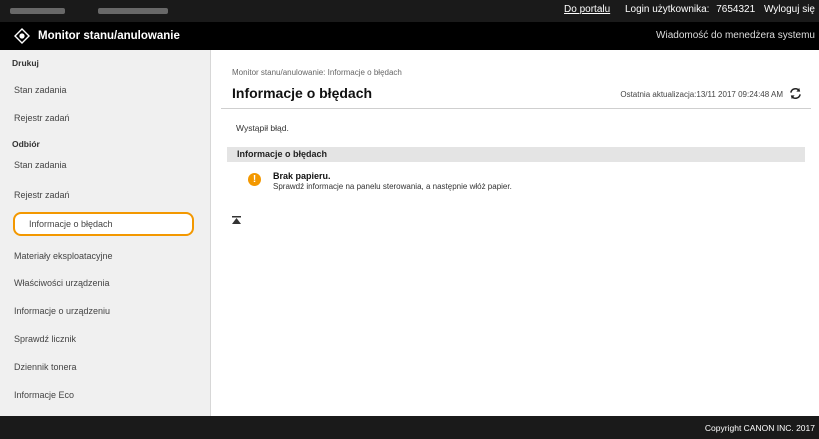 The height and width of the screenshot is (439, 819). I want to click on section-header-error-info: Informacje o błędach, so click(516, 154).